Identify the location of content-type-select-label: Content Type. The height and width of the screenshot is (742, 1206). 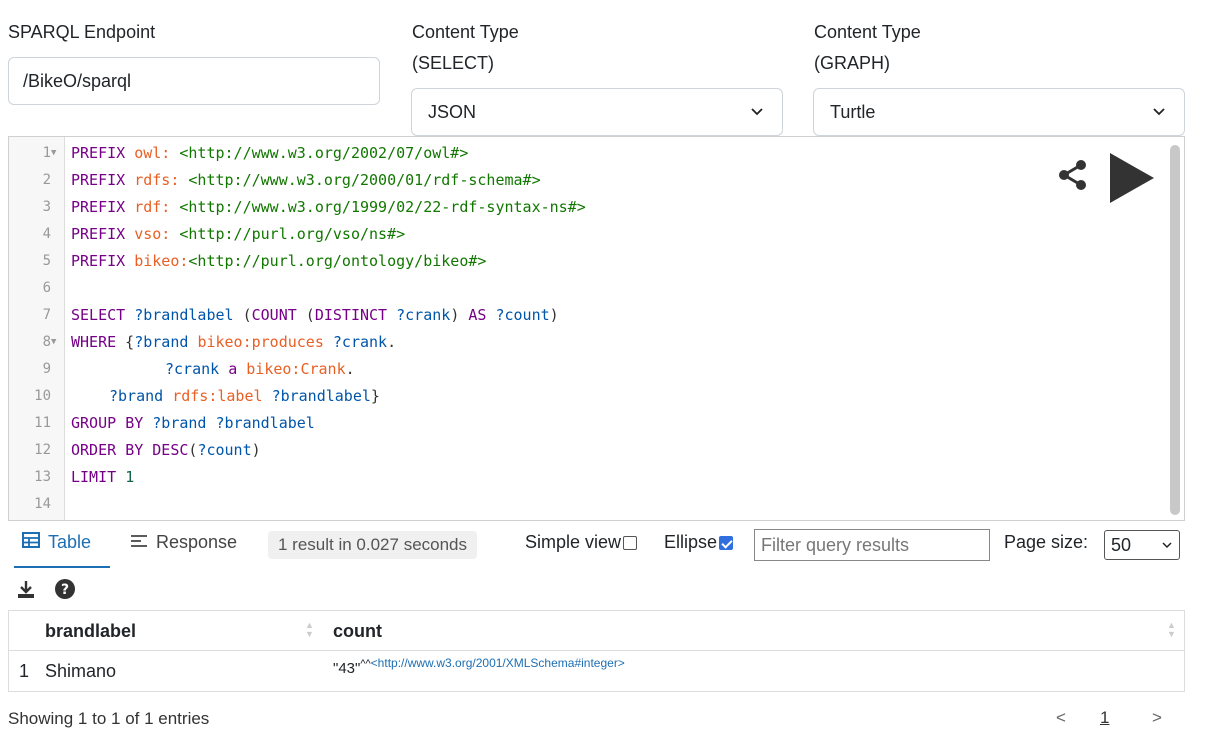
(465, 32).